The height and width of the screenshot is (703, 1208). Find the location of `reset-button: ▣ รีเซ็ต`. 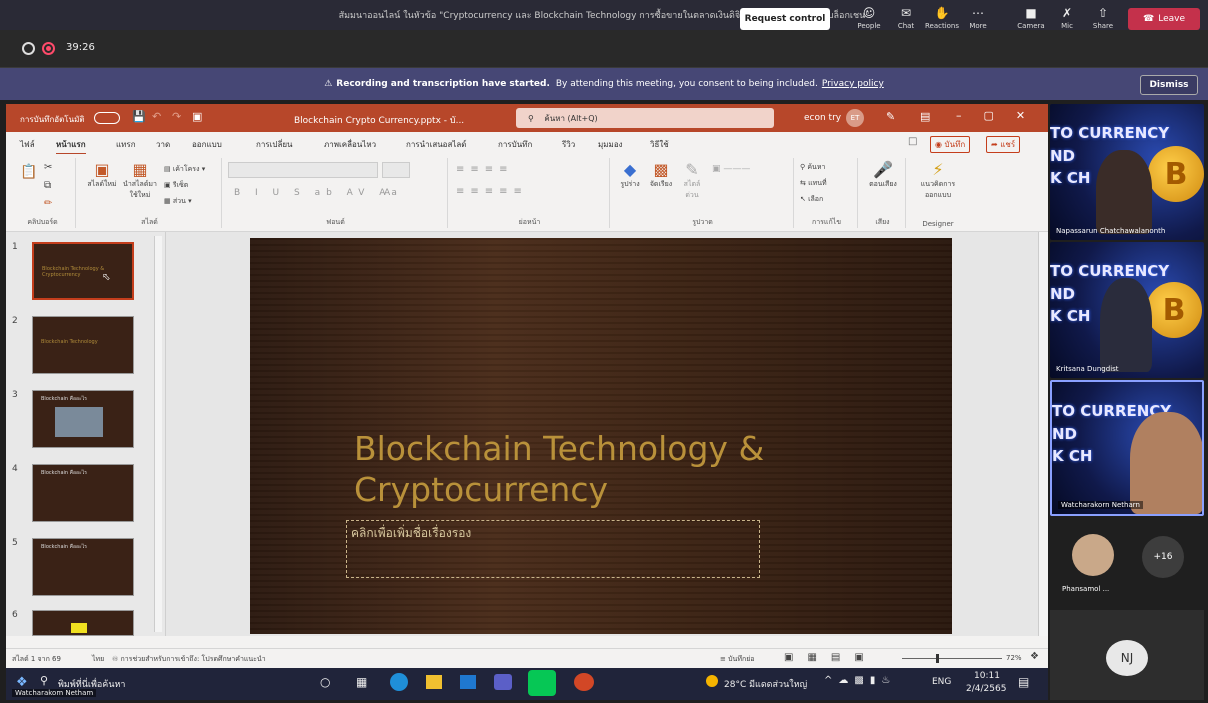

reset-button: ▣ รีเซ็ต is located at coordinates (176, 185).